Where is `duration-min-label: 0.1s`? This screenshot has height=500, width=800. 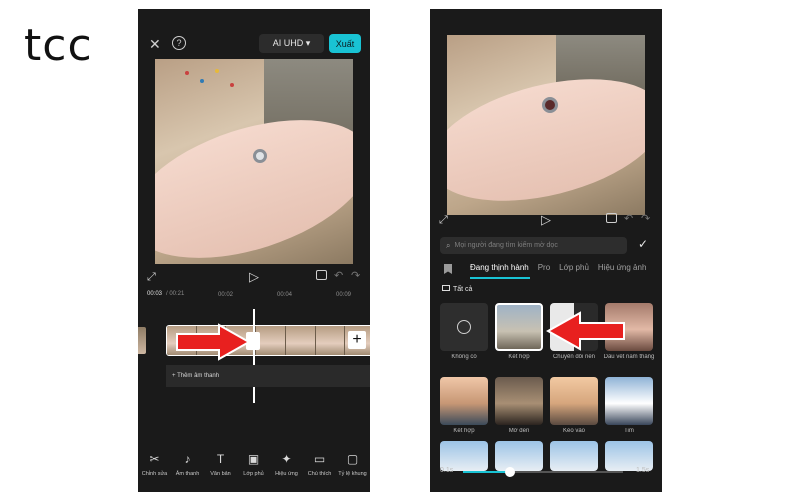 duration-min-label: 0.1s is located at coordinates (447, 470).